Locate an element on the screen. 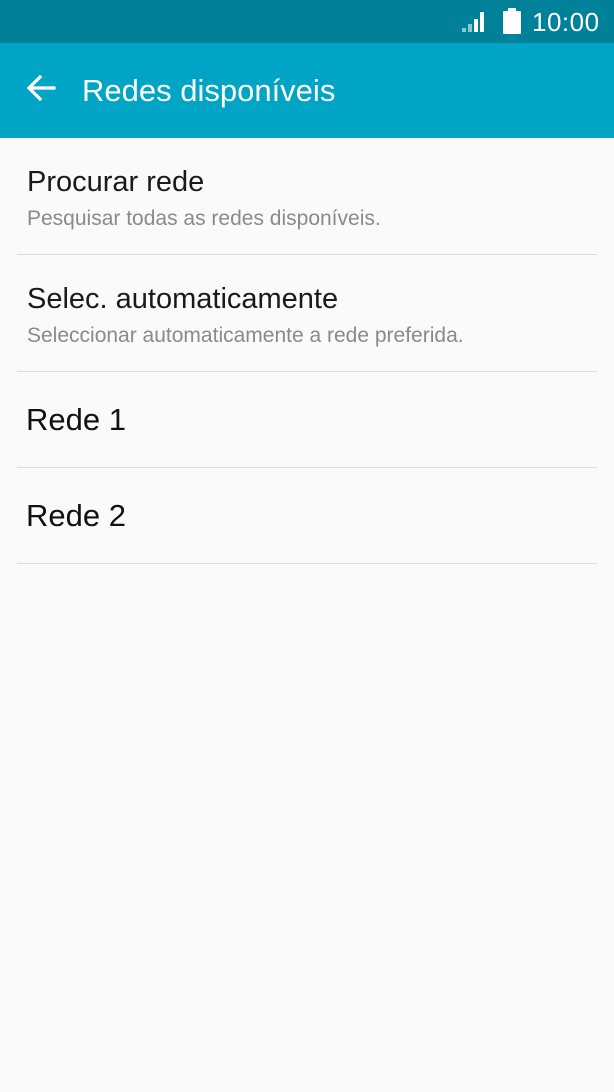 This screenshot has height=1092, width=614. list-item-network-1: Rede 1 is located at coordinates (307, 420).